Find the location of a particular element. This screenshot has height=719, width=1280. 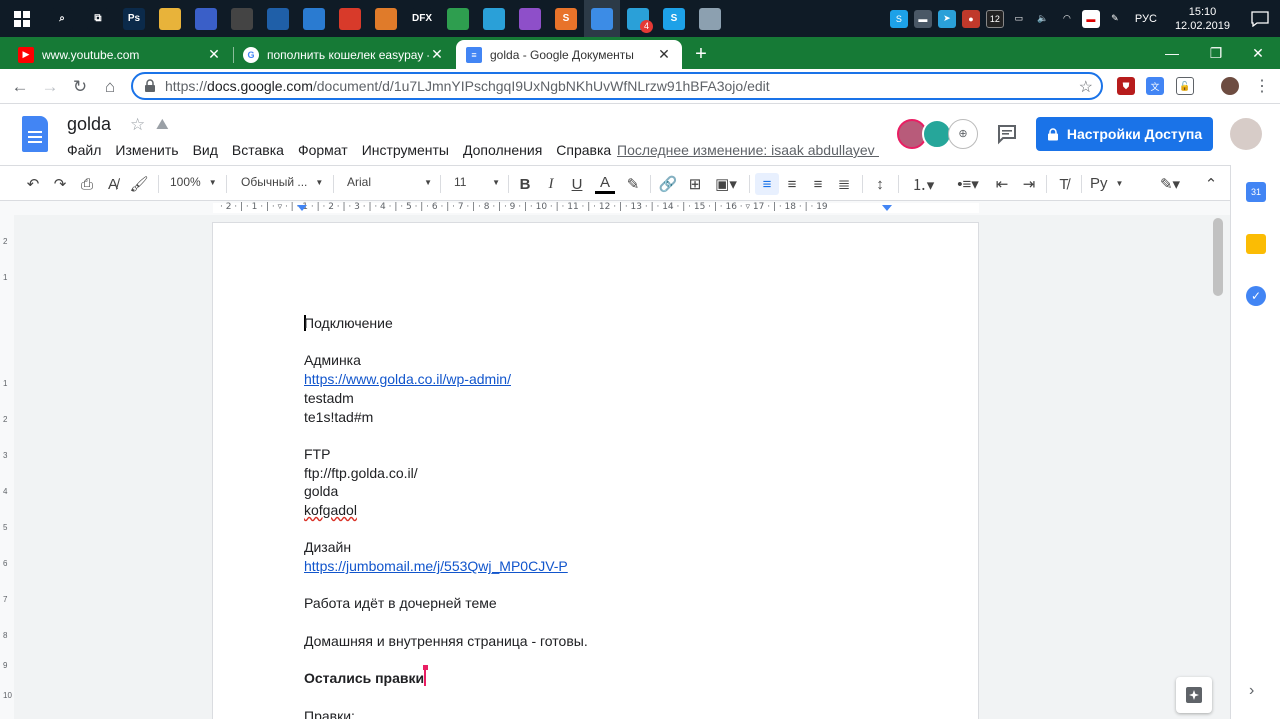

explore-button is located at coordinates (1194, 695).